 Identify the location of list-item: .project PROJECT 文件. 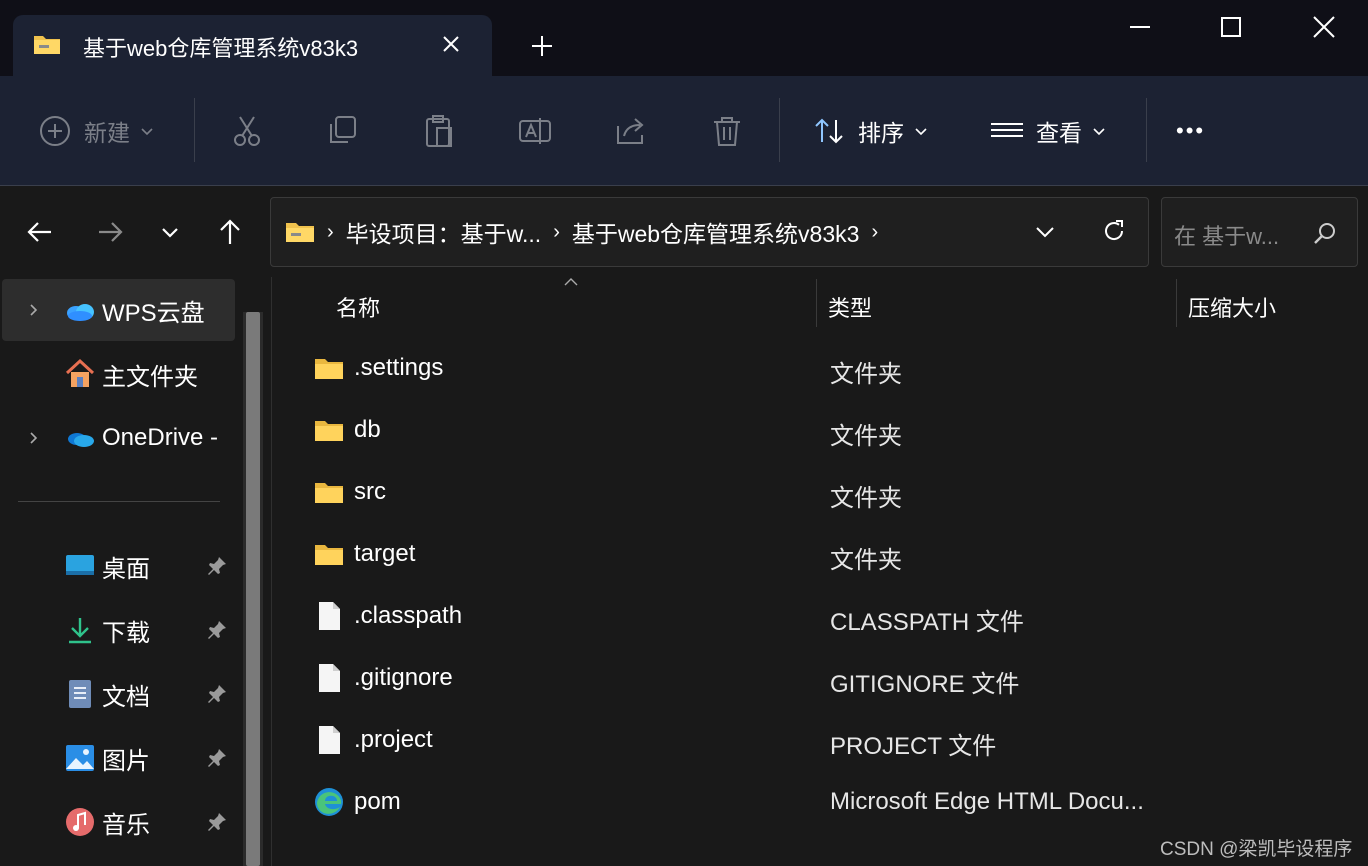
(832, 741).